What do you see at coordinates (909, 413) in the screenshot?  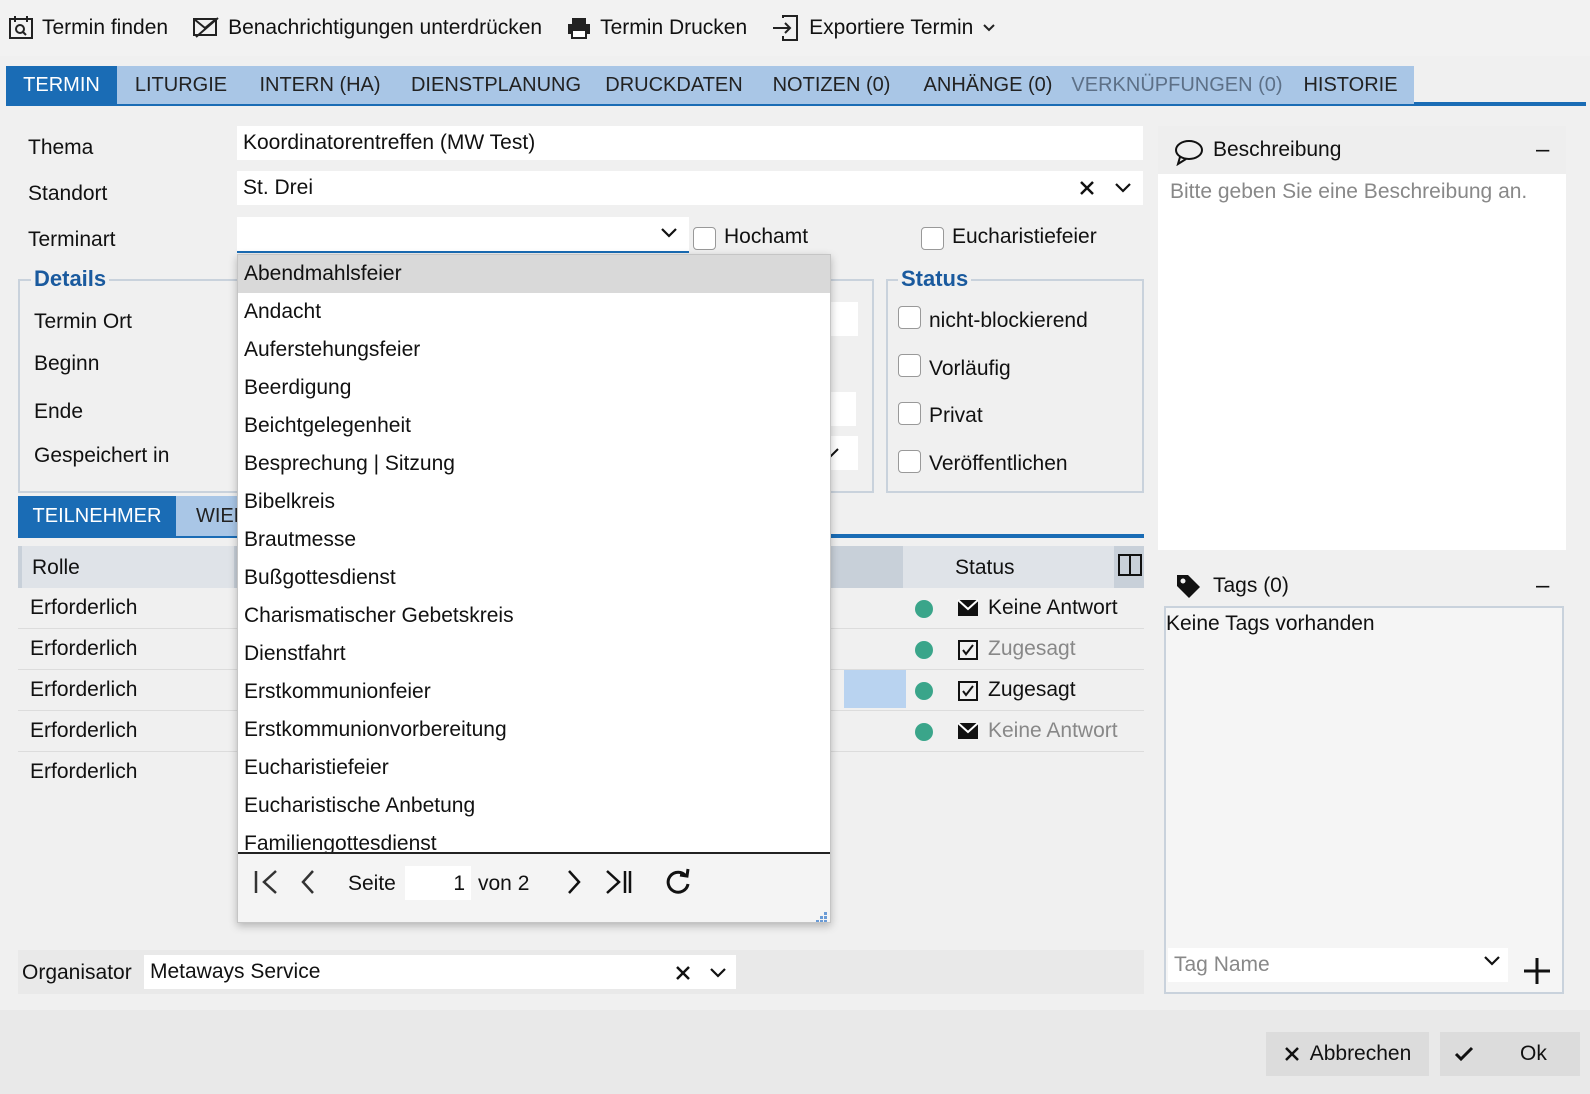 I see `privat-checkbox` at bounding box center [909, 413].